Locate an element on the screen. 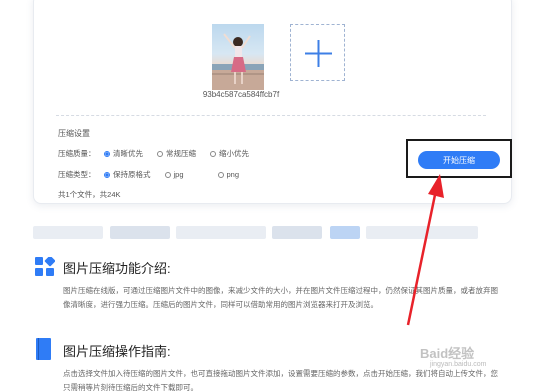 The height and width of the screenshot is (392, 549). quality-row: 压缩质量： 清晰优先 常规压缩 缩小优先 is located at coordinates (160, 153).